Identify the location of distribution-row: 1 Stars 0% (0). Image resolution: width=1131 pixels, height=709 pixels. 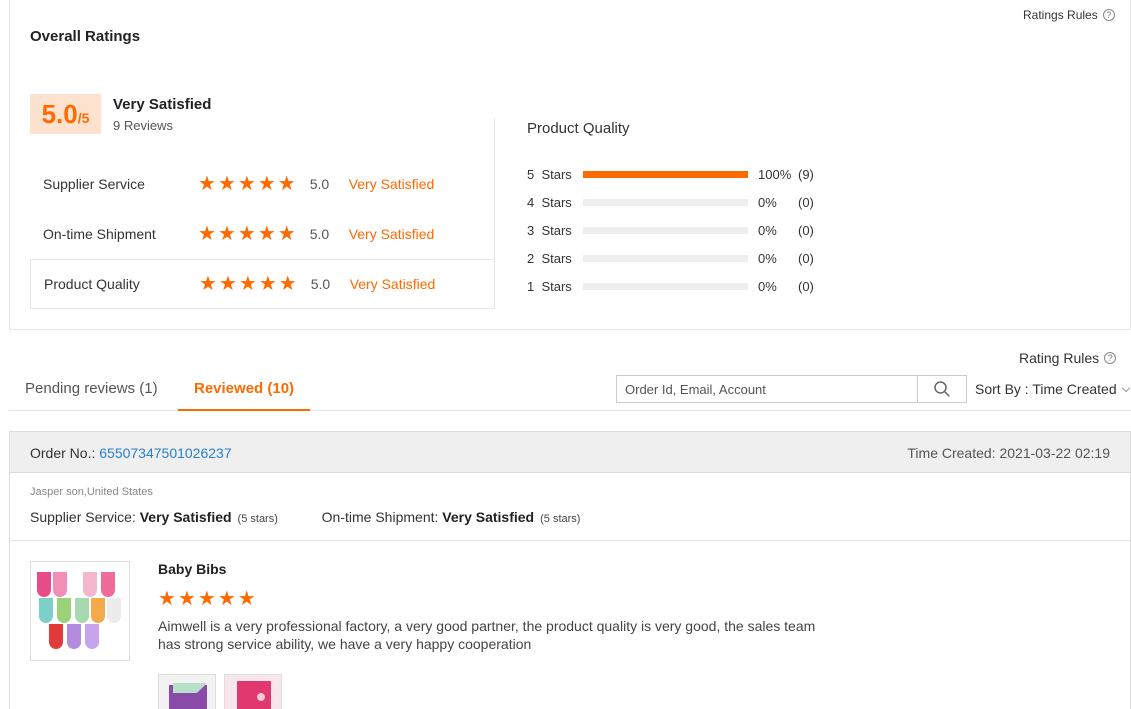
(687, 286).